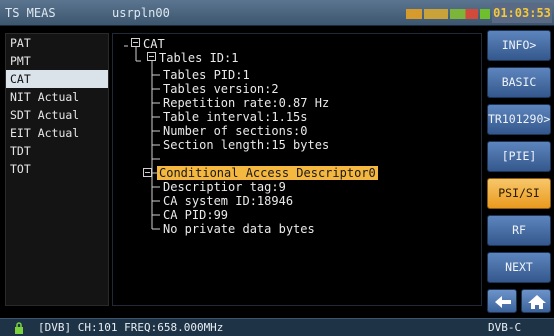 This screenshot has width=554, height=336. What do you see at coordinates (267, 173) in the screenshot?
I see `tree-node-ca-descriptor: Conditional Access Descriptor0` at bounding box center [267, 173].